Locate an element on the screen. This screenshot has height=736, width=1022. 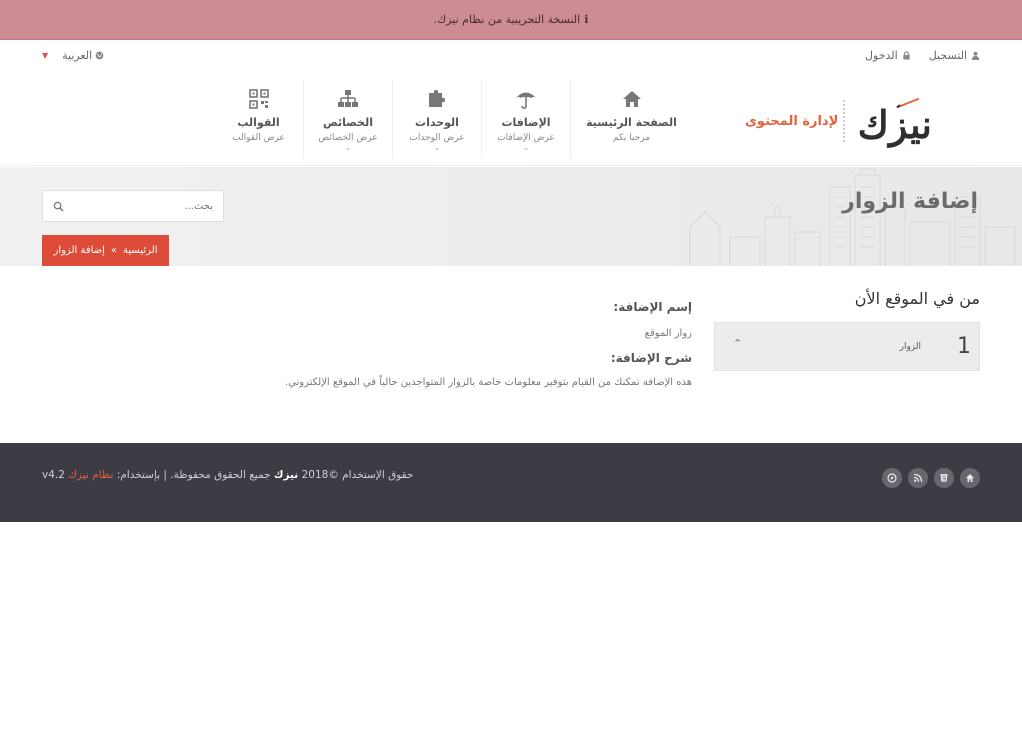
nav-home-title: الصفحة الرئيسية is located at coordinates (631, 122).